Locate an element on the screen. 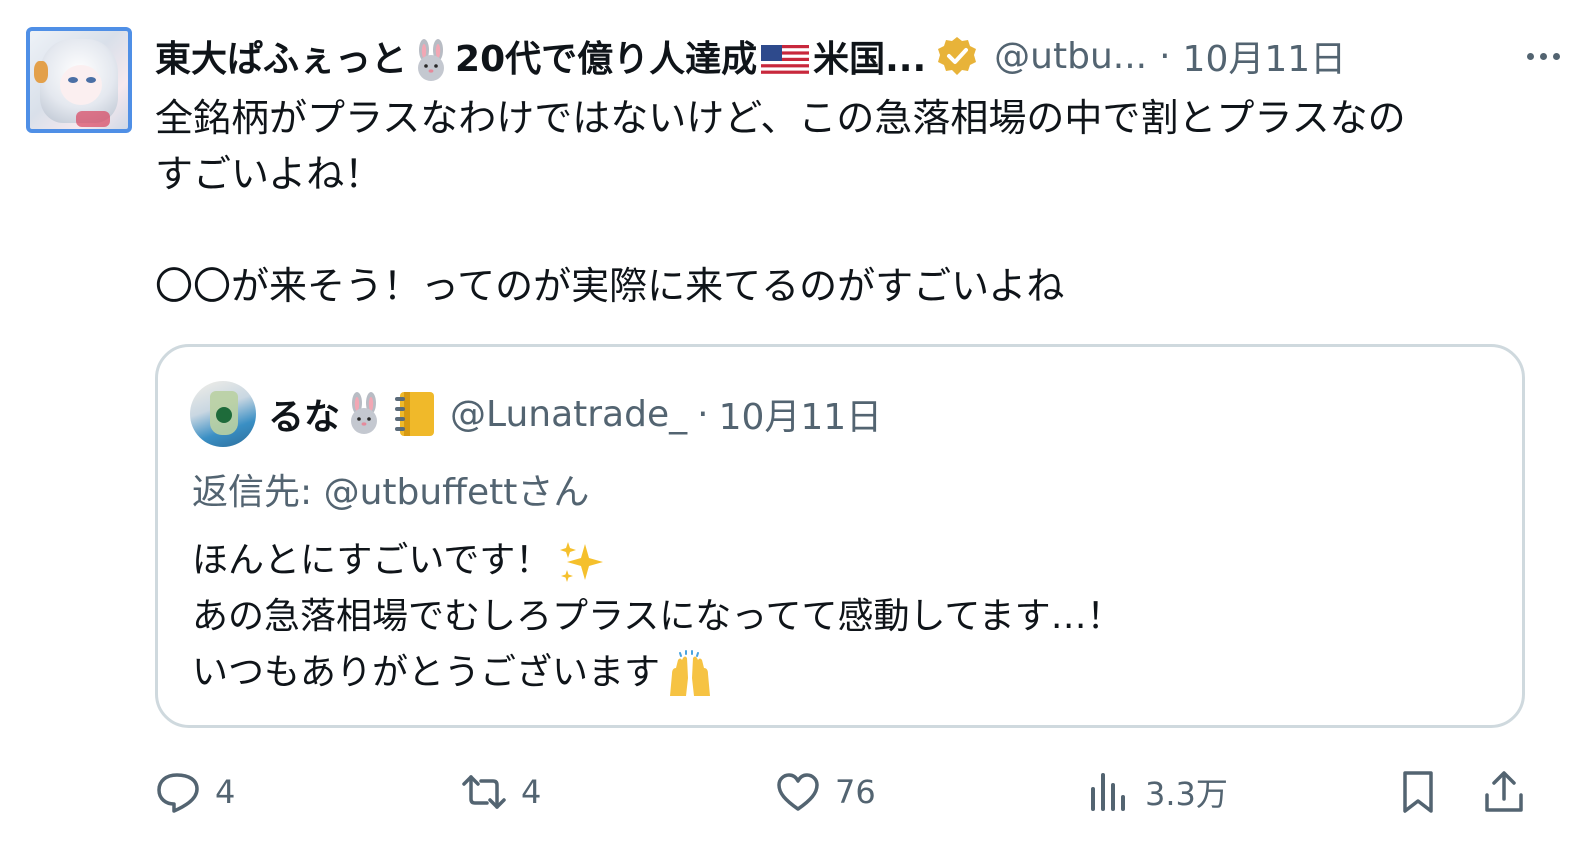  tweet-text-line: 全銘柄がプラスなわけではないけど、この急落相場の中で割とプラスなの is located at coordinates (780, 118).